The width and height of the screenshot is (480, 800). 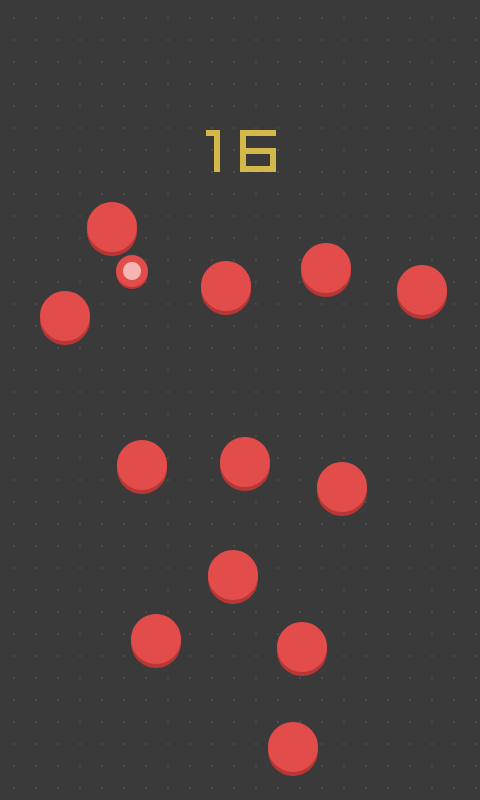 I want to click on player-ball, so click(x=132, y=271).